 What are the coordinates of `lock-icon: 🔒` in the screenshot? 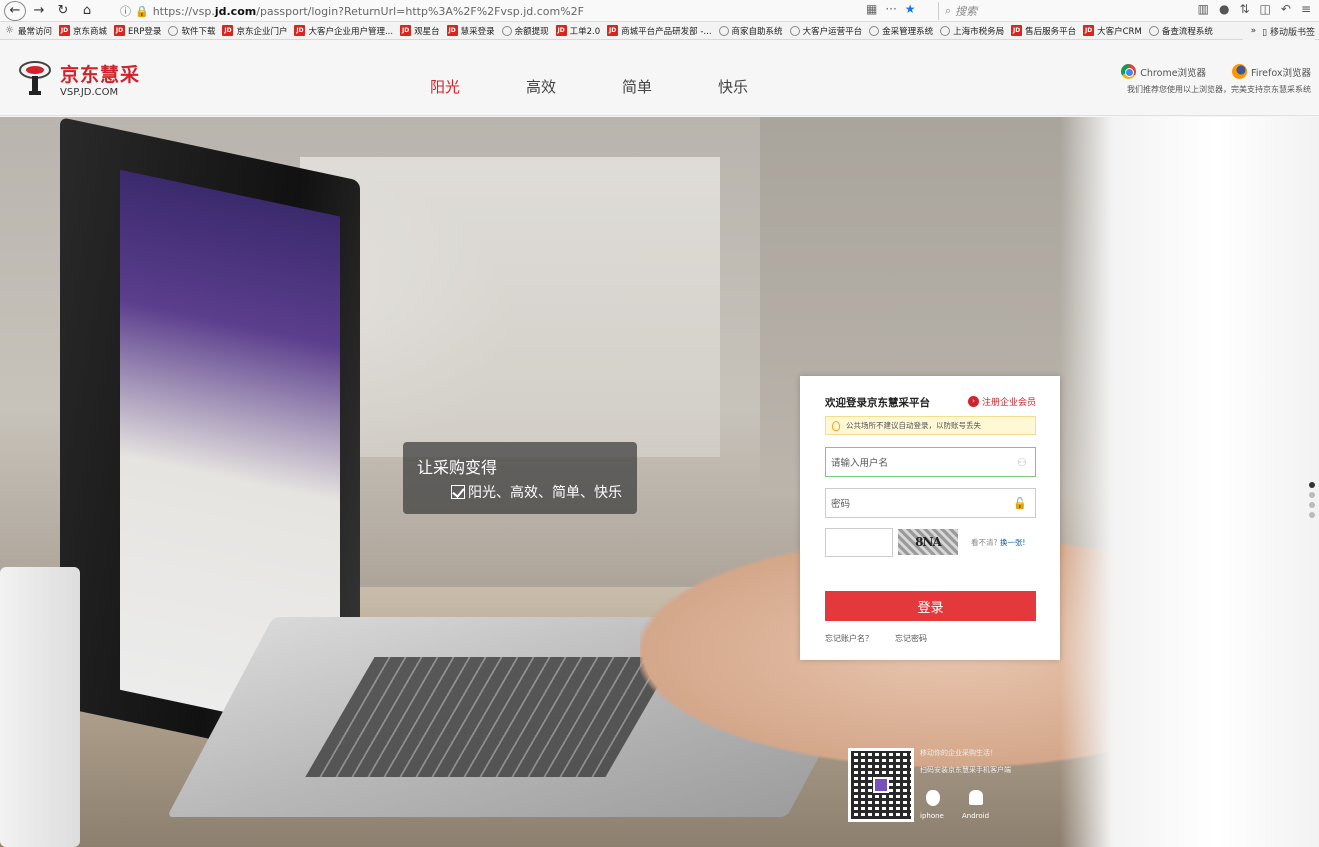 It's located at (142, 11).